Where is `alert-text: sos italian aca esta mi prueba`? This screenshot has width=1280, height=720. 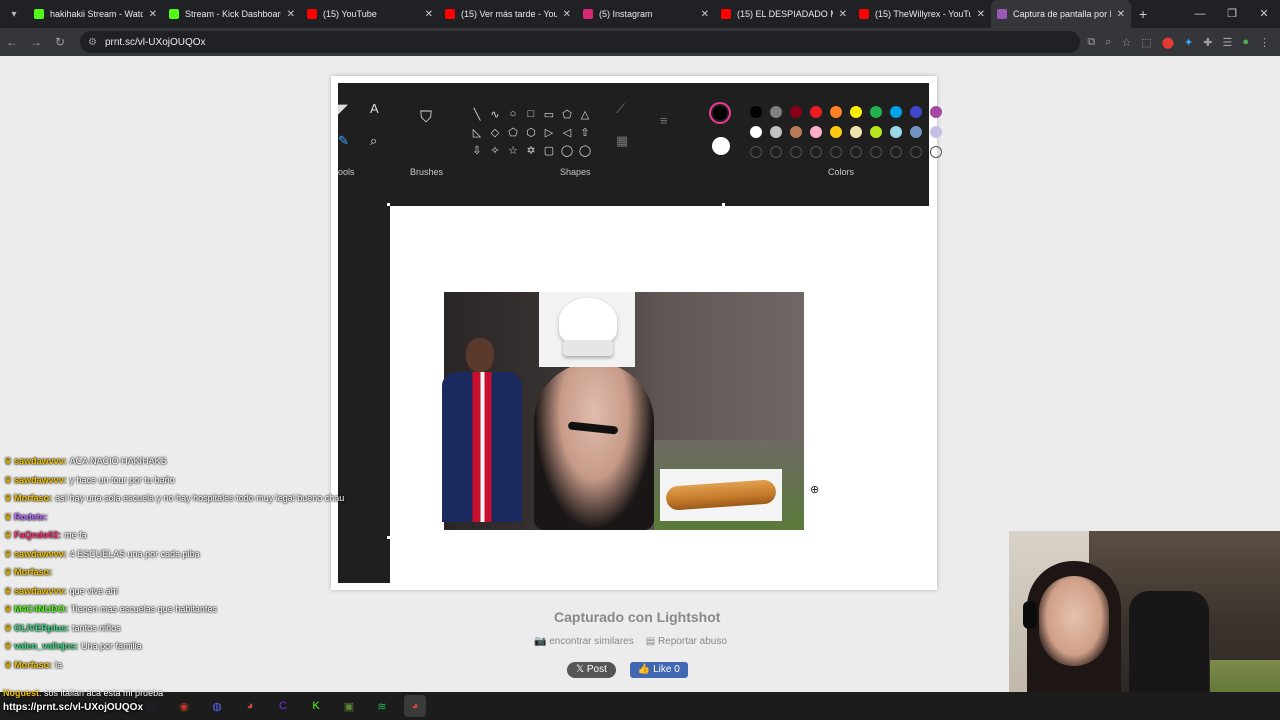
alert-text: sos italian aca esta mi prueba is located at coordinates (104, 693).